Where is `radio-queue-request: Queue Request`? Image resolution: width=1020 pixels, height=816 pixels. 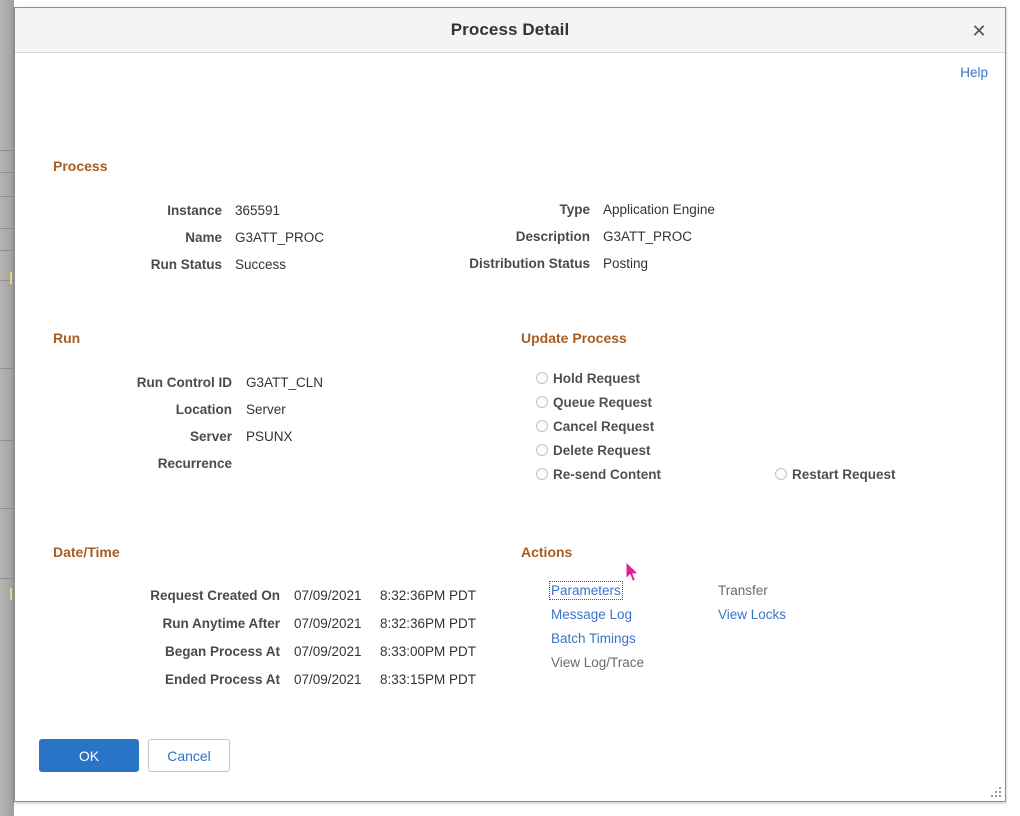
radio-queue-request: Queue Request is located at coordinates (594, 402).